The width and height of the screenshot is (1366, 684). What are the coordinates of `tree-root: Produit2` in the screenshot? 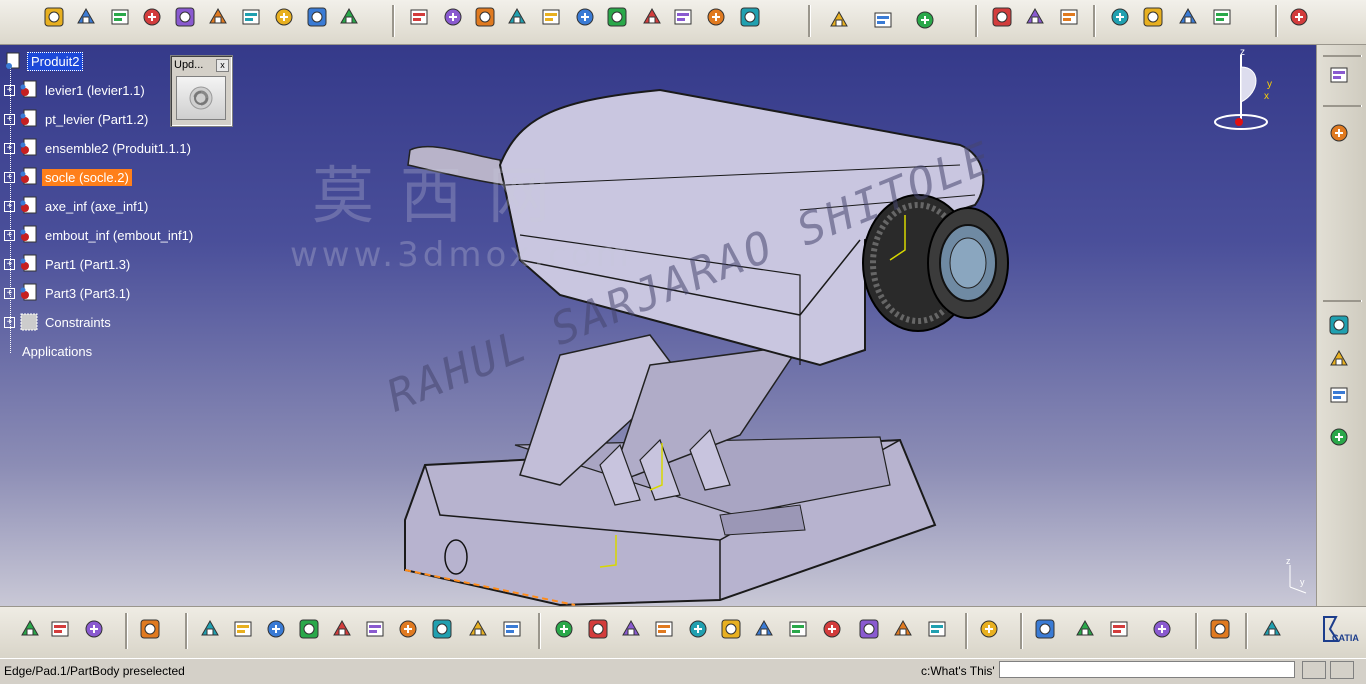 It's located at (44, 61).